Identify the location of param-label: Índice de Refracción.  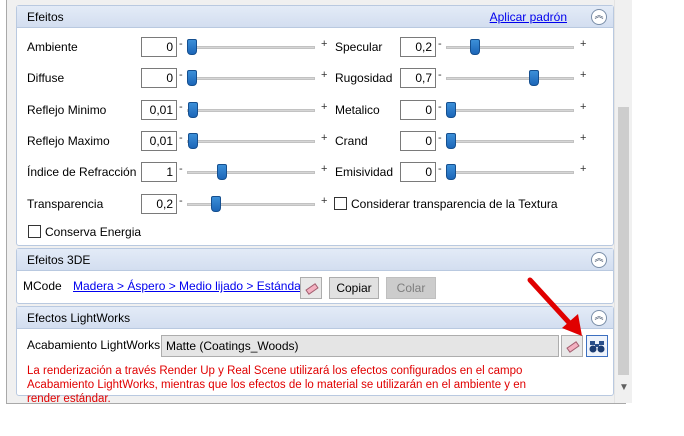
(82, 172).